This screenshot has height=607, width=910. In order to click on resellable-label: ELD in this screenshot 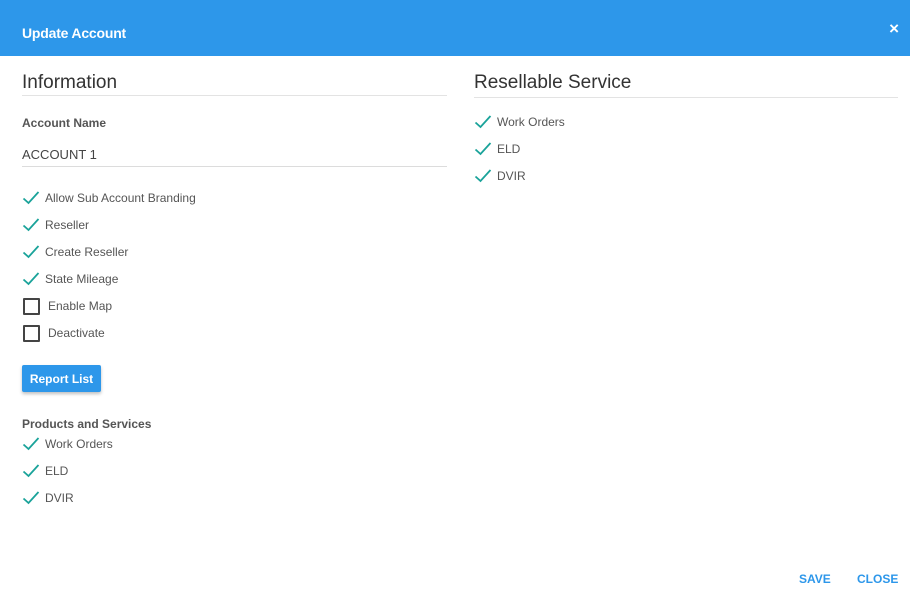, I will do `click(509, 149)`.